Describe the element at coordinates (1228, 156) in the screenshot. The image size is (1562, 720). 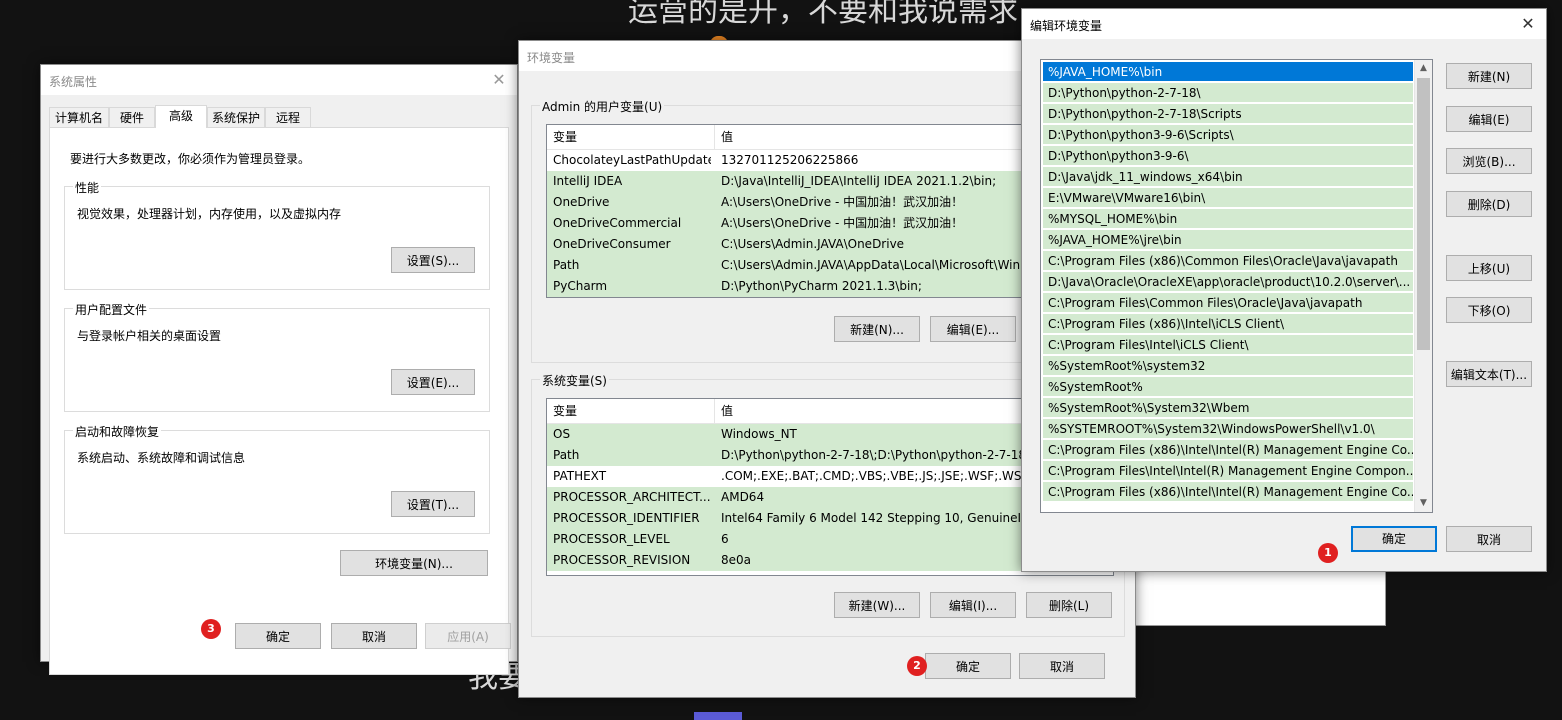
I see `path-entry: D:\Python\python3-9-6\` at that location.